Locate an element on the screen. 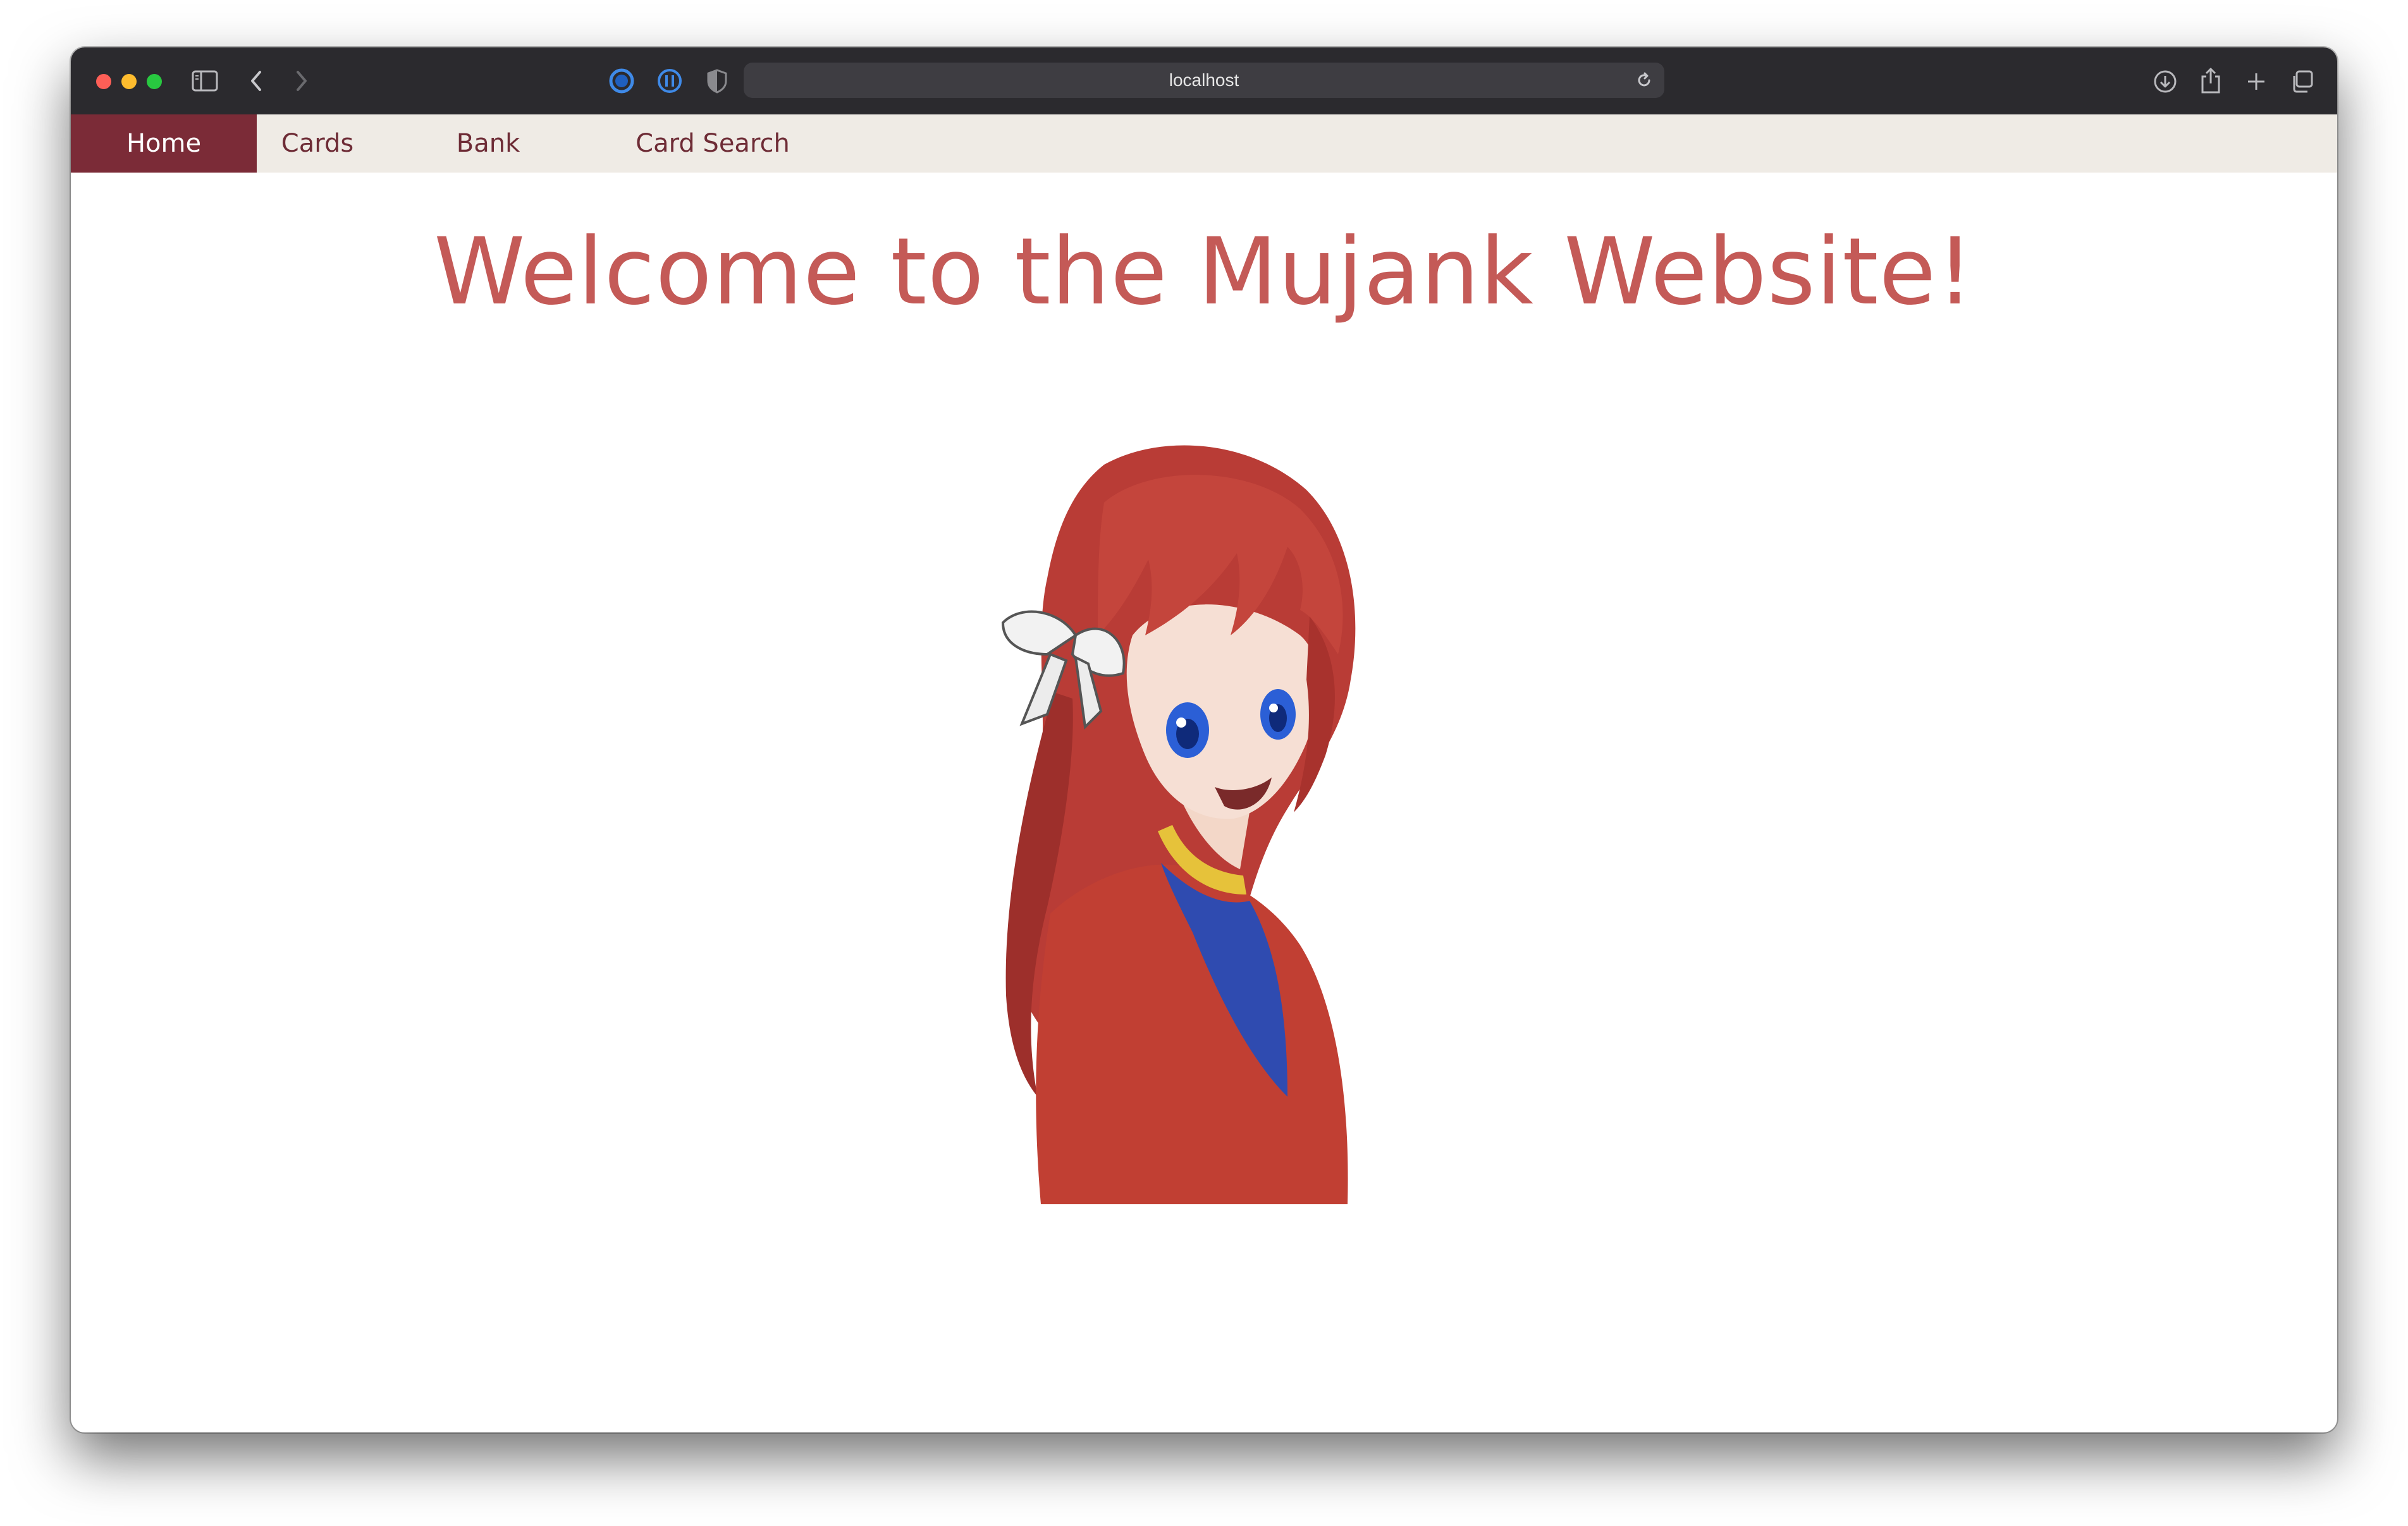  browser-toolbar: localhost is located at coordinates (1204, 81).